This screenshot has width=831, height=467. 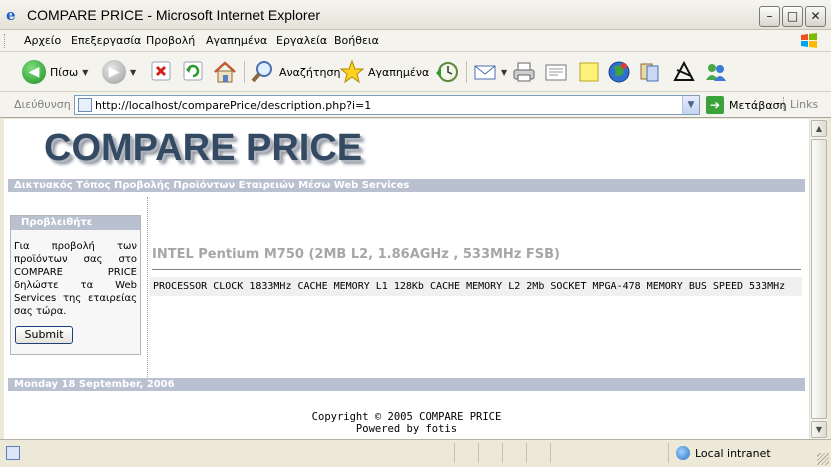 I want to click on scroll-thumb, so click(x=819, y=279).